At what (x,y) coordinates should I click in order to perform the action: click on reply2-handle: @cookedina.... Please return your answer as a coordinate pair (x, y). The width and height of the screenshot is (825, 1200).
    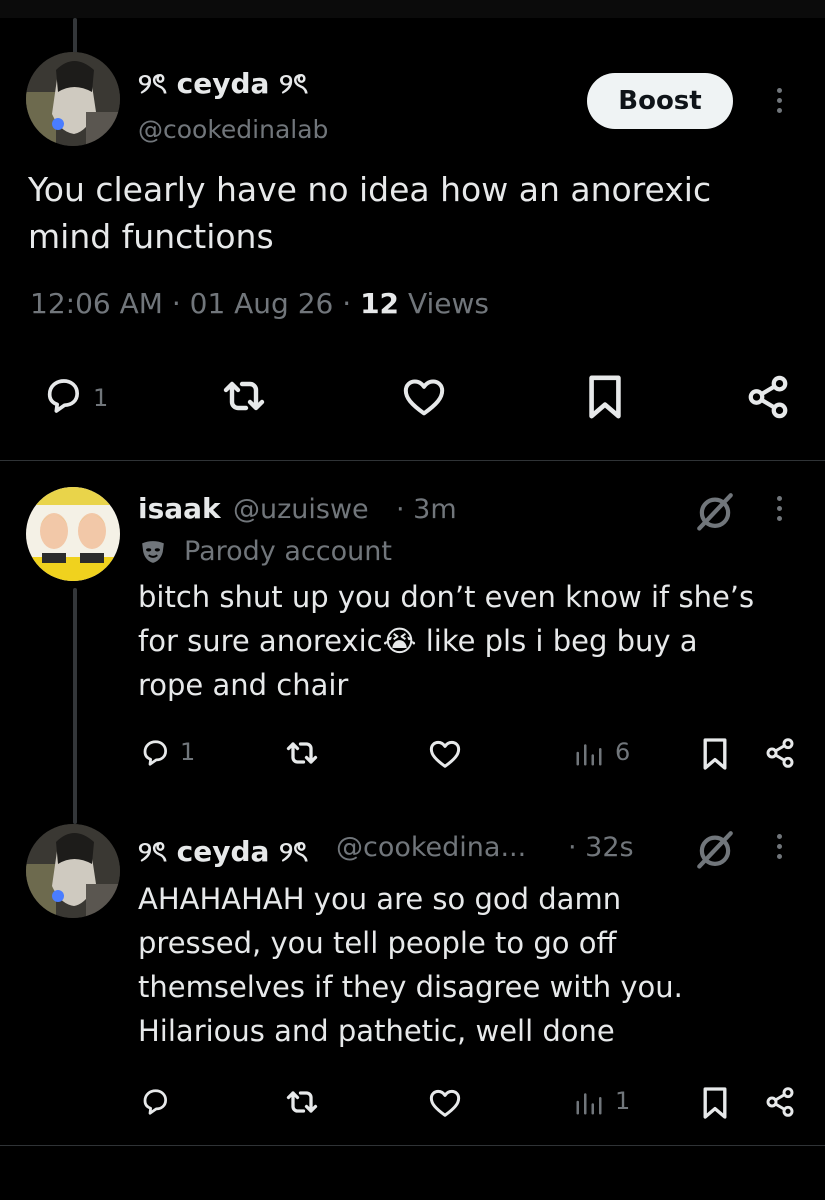
    Looking at the image, I should click on (431, 847).